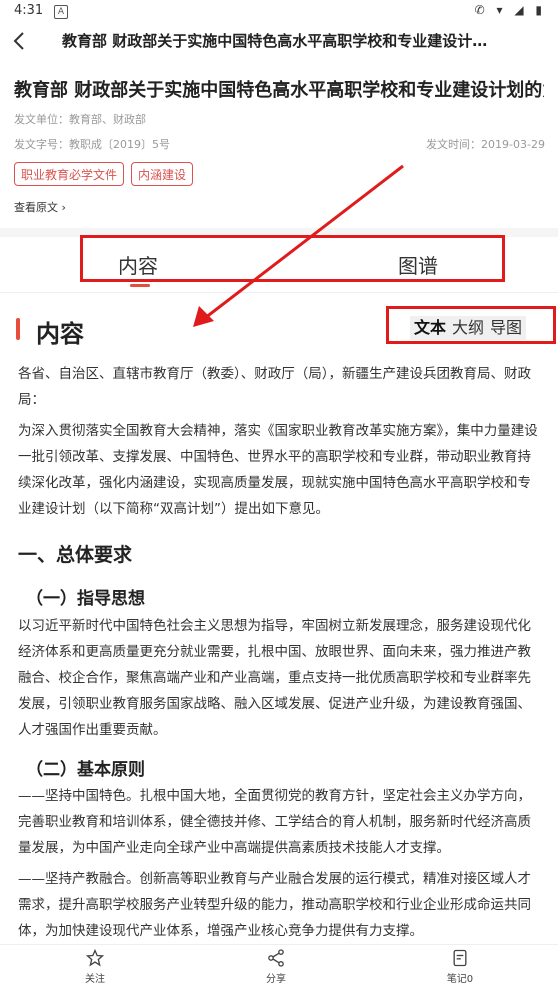 The image size is (558, 993). Describe the element at coordinates (95, 979) in the screenshot. I see `follow-label: 关注` at that location.